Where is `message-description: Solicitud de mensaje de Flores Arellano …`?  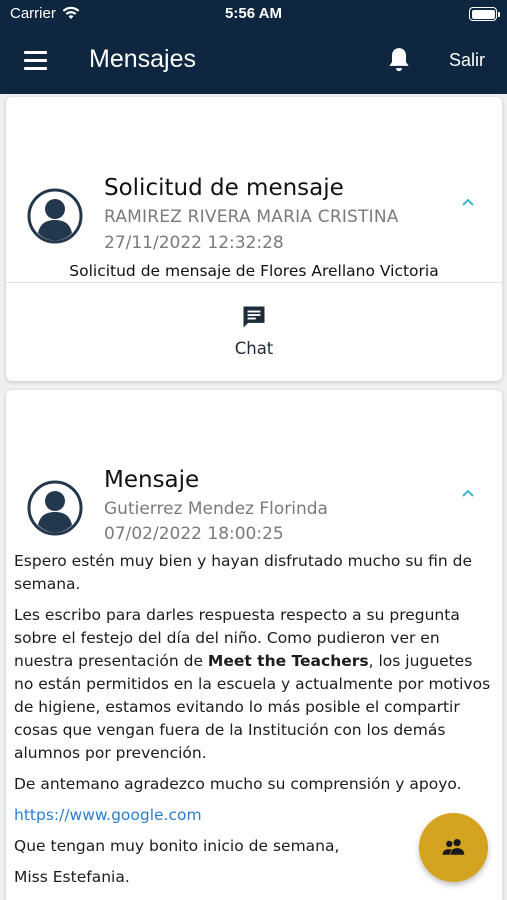
message-description: Solicitud de mensaje de Flores Arellano … is located at coordinates (254, 271).